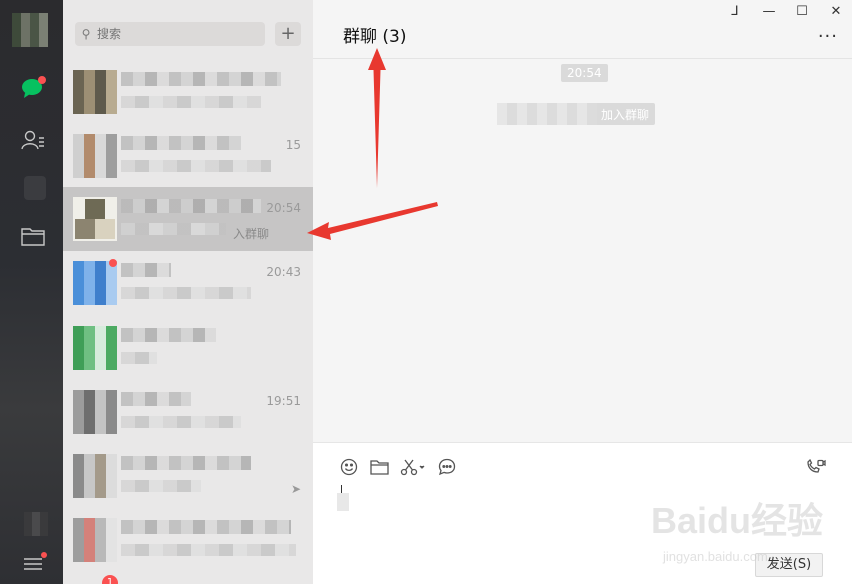 Image resolution: width=852 pixels, height=584 pixels. Describe the element at coordinates (372, 221) in the screenshot. I see `arrow-left-annotation` at that location.